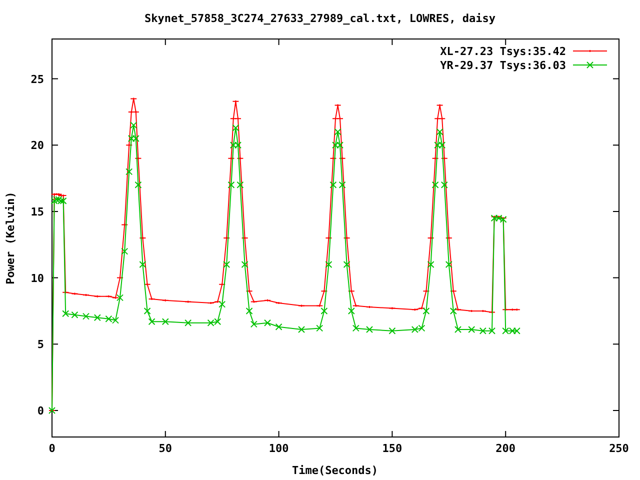 This screenshot has height=480, width=640. I want to click on legend-label: XL-27.23 Tsys:35.42, so click(503, 51).